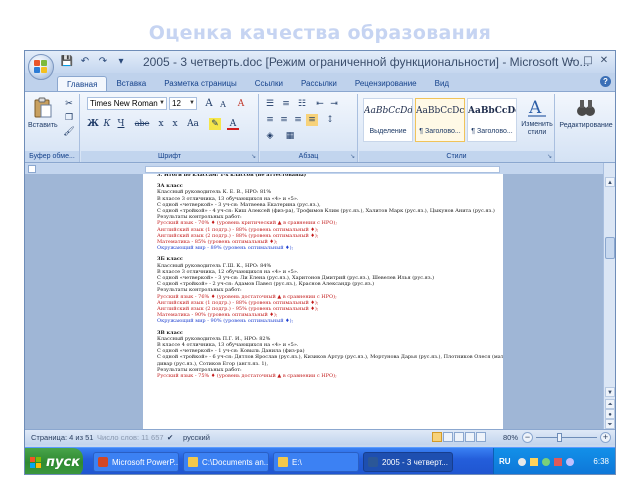 The image size is (640, 480). Describe the element at coordinates (537, 116) in the screenshot. I see `change-styles-button: A Изменить стили` at that location.